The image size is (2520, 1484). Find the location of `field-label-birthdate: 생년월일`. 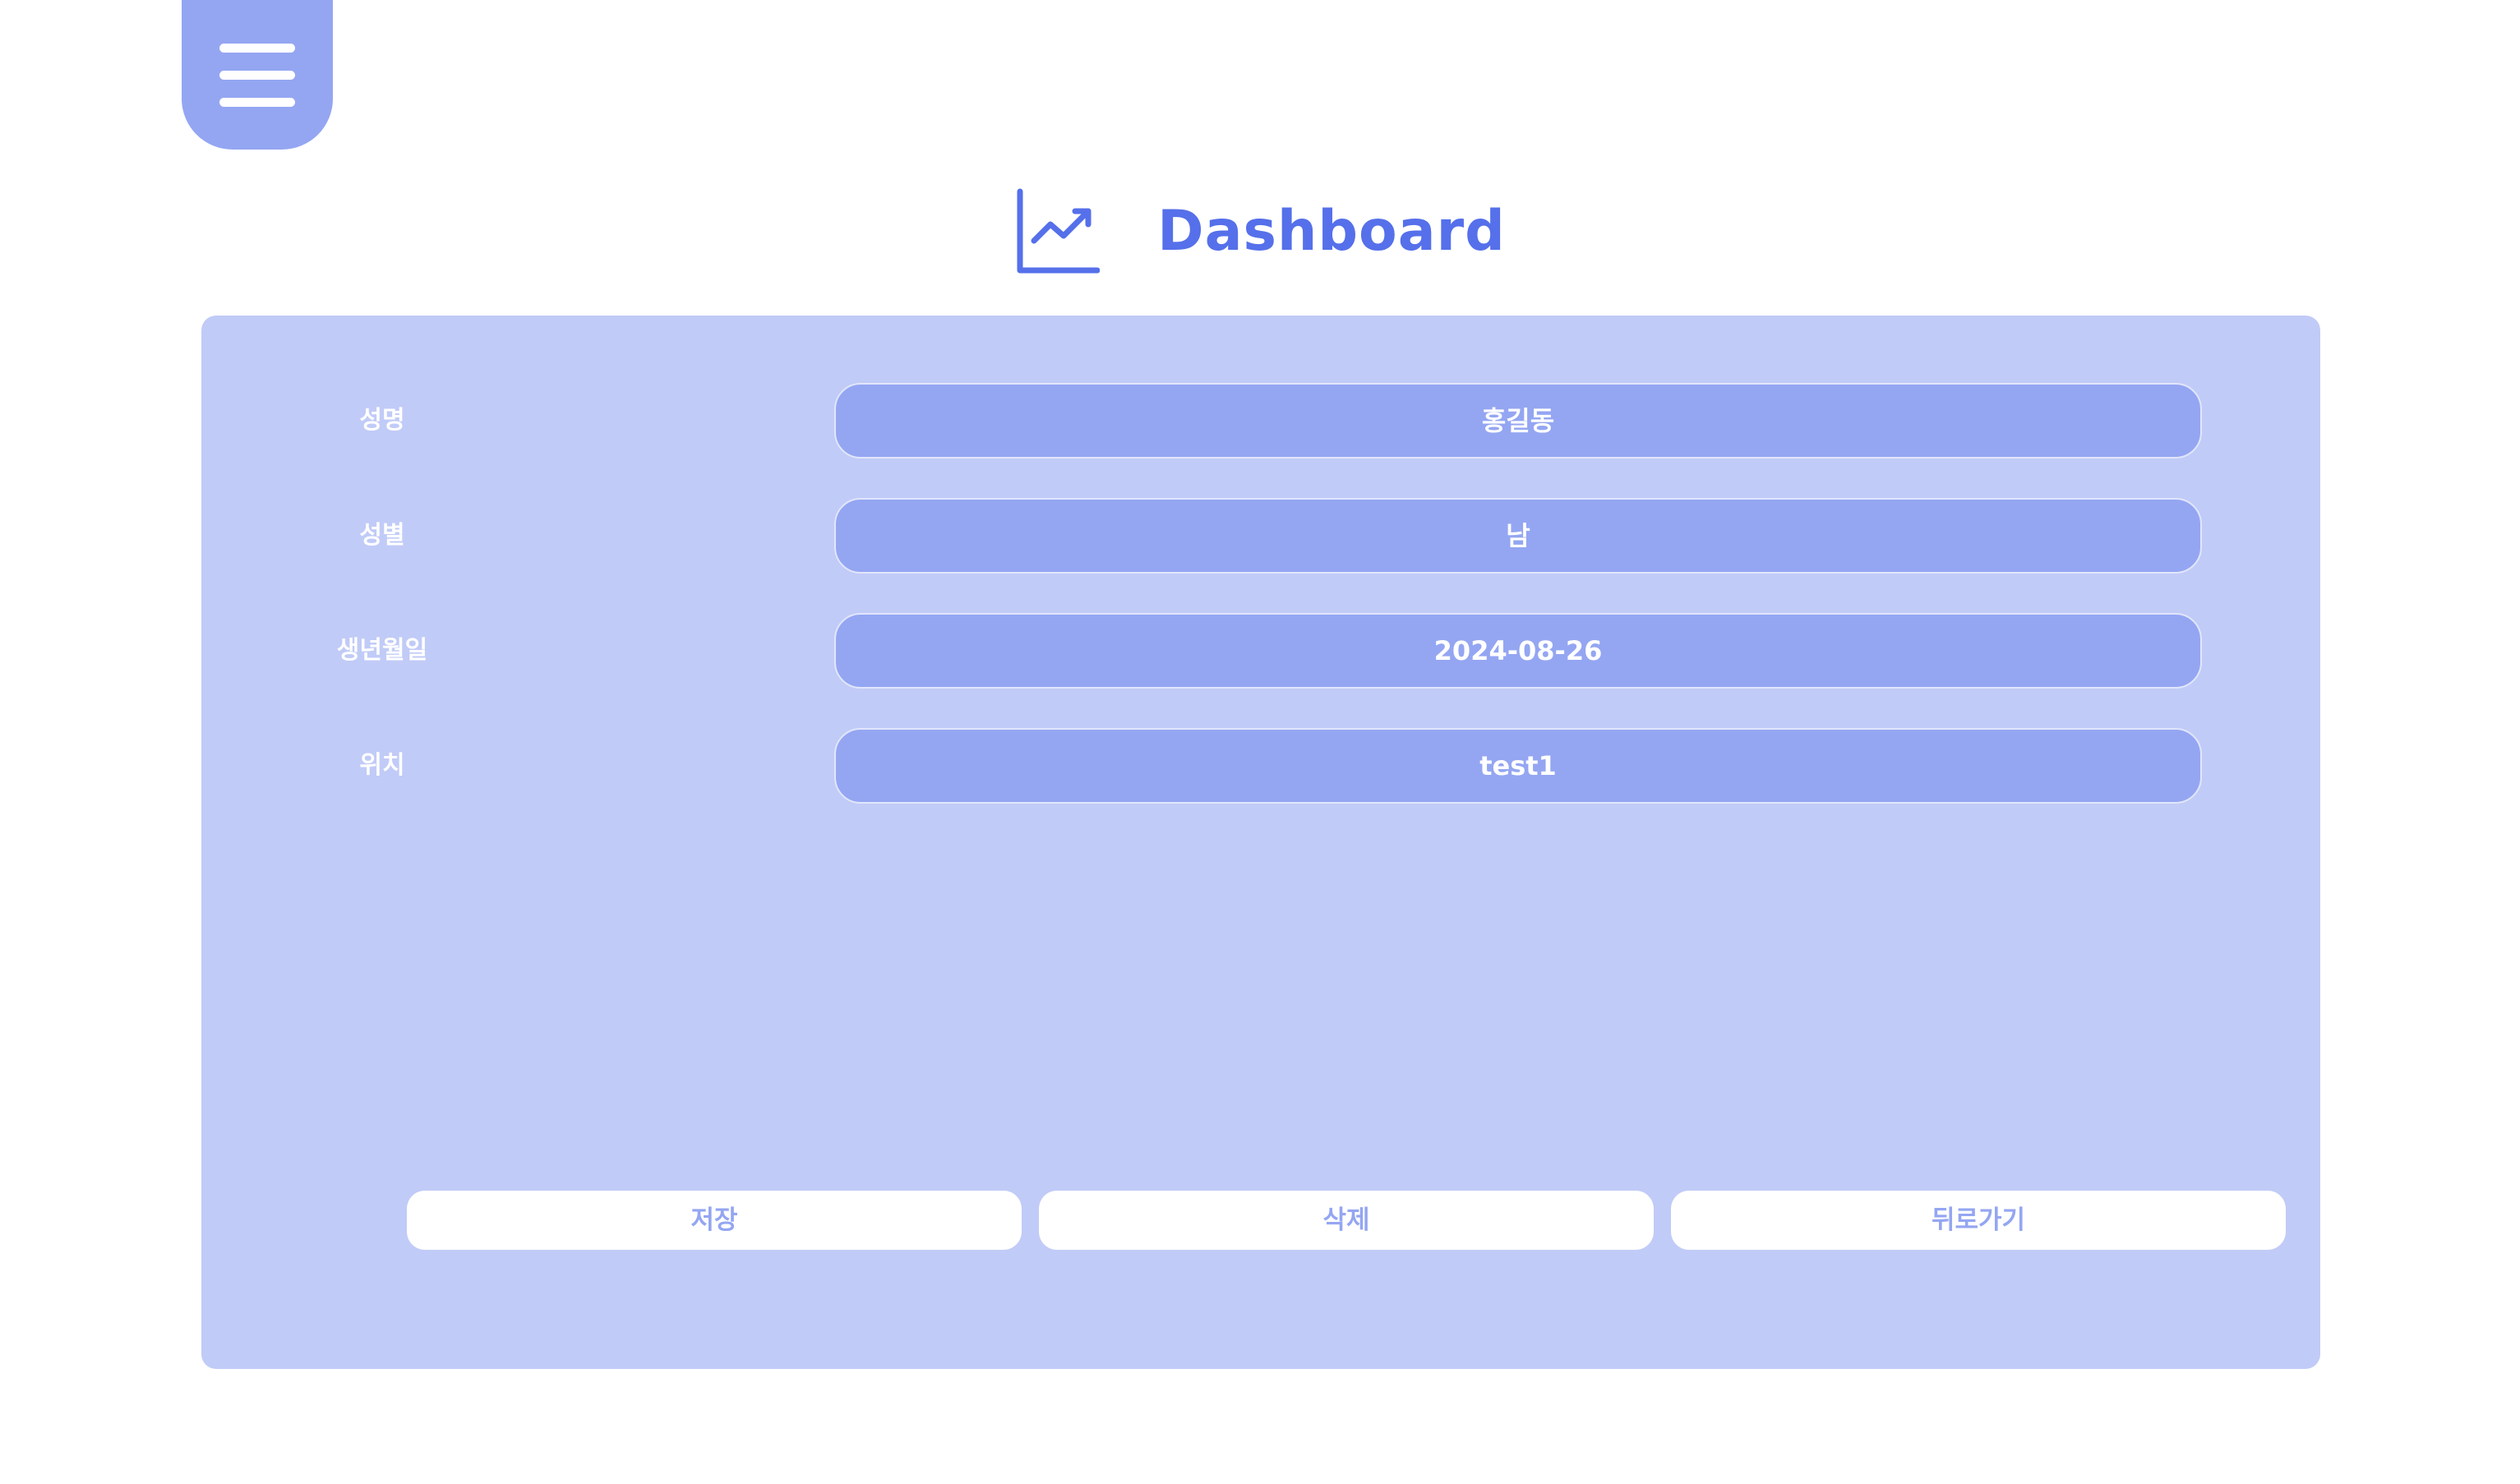

field-label-birthdate: 생년월일 is located at coordinates (382, 650).